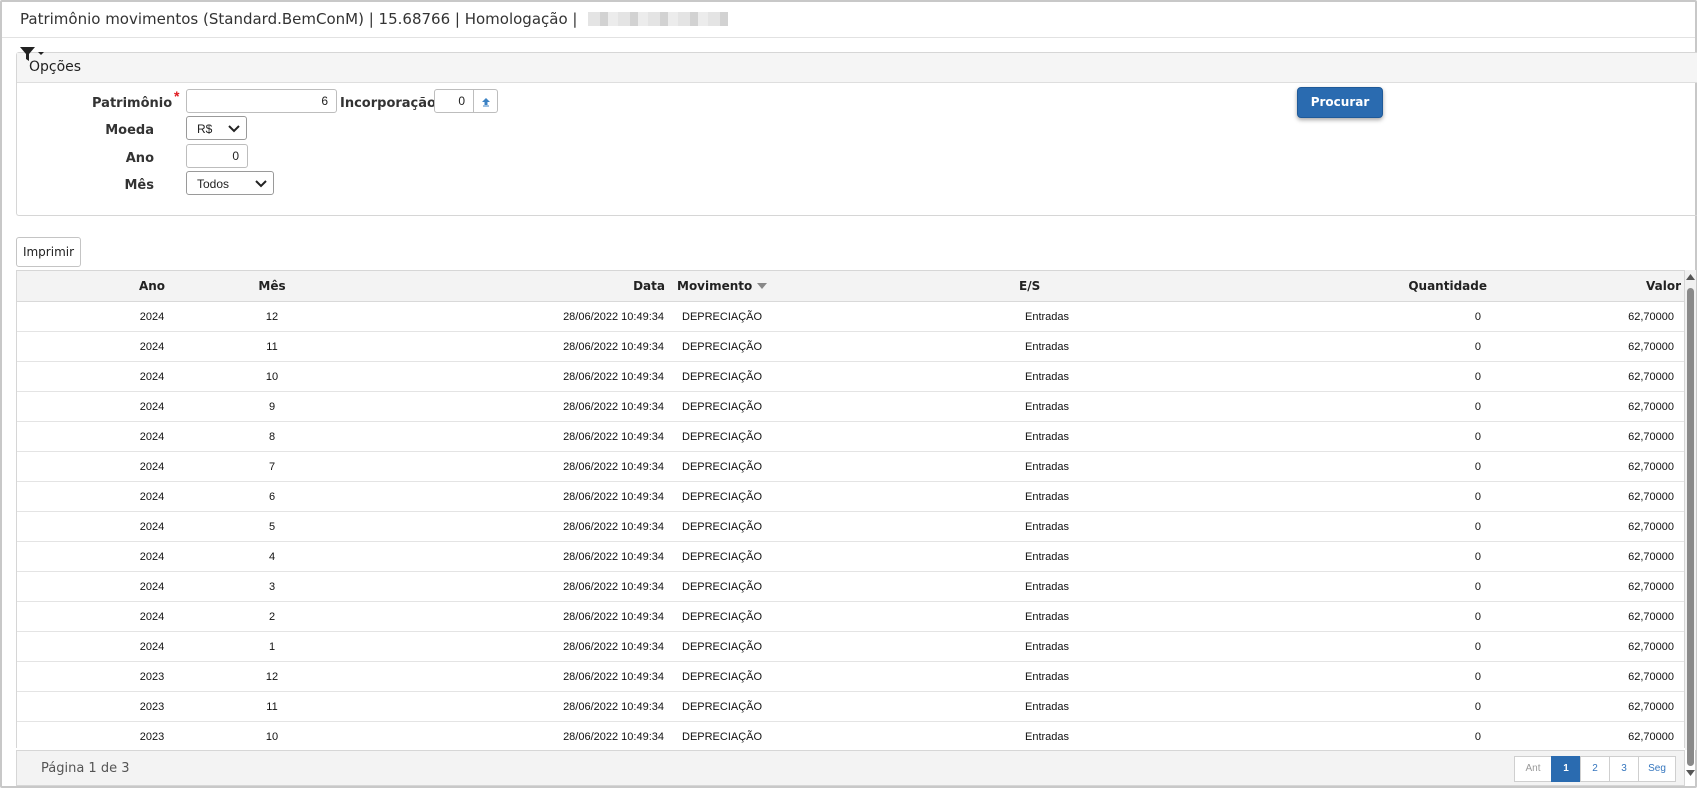 The height and width of the screenshot is (788, 1697). What do you see at coordinates (714, 286) in the screenshot?
I see `column-header-movimento: Movimento` at bounding box center [714, 286].